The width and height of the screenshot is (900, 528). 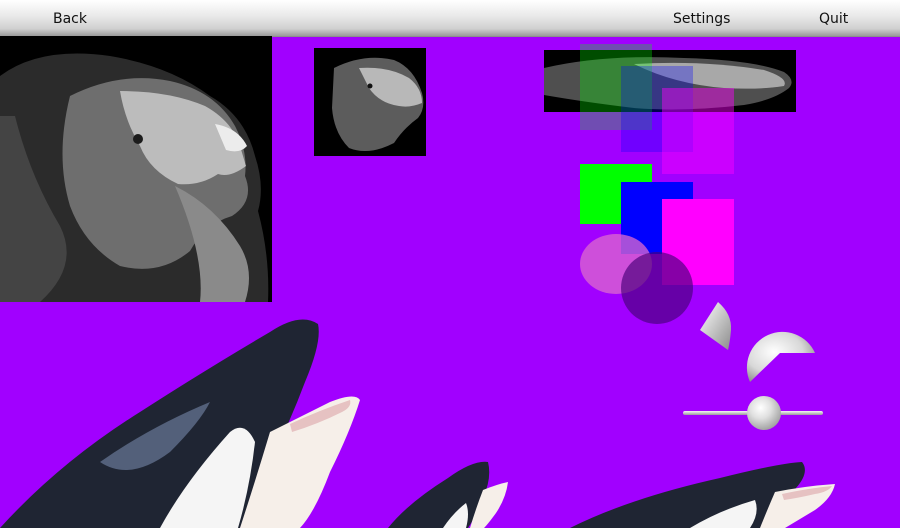 What do you see at coordinates (370, 102) in the screenshot?
I see `lion-image-small` at bounding box center [370, 102].